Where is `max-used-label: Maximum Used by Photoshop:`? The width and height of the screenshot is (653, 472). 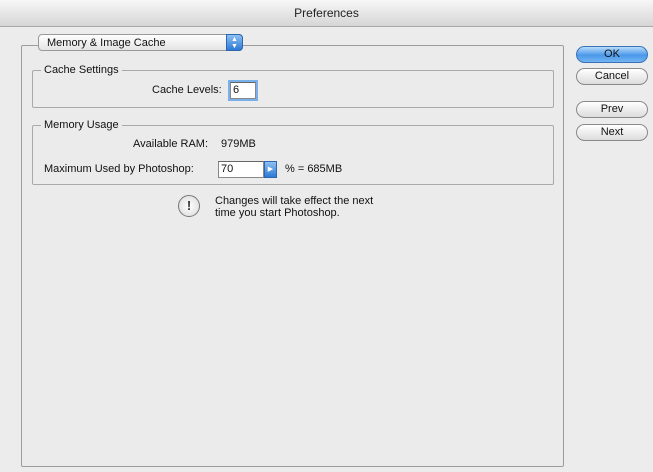
max-used-label: Maximum Used by Photoshop: is located at coordinates (119, 169).